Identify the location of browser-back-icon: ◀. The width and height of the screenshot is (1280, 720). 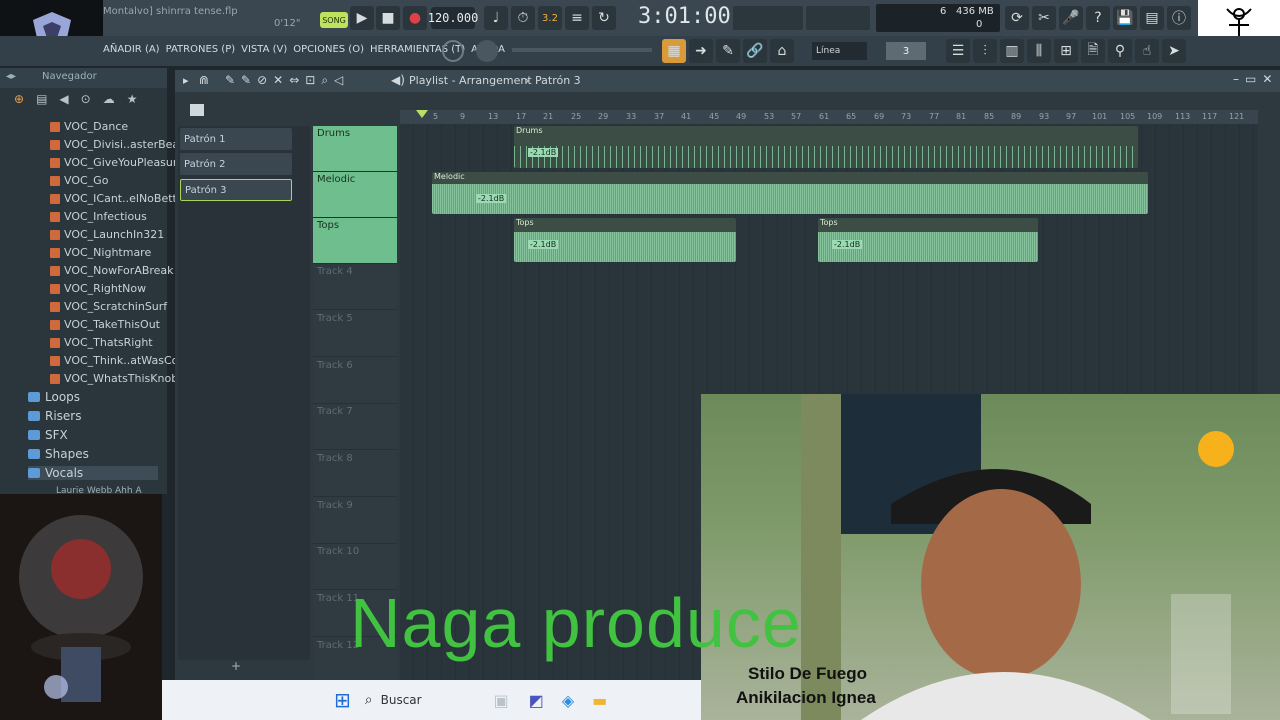
(63, 99).